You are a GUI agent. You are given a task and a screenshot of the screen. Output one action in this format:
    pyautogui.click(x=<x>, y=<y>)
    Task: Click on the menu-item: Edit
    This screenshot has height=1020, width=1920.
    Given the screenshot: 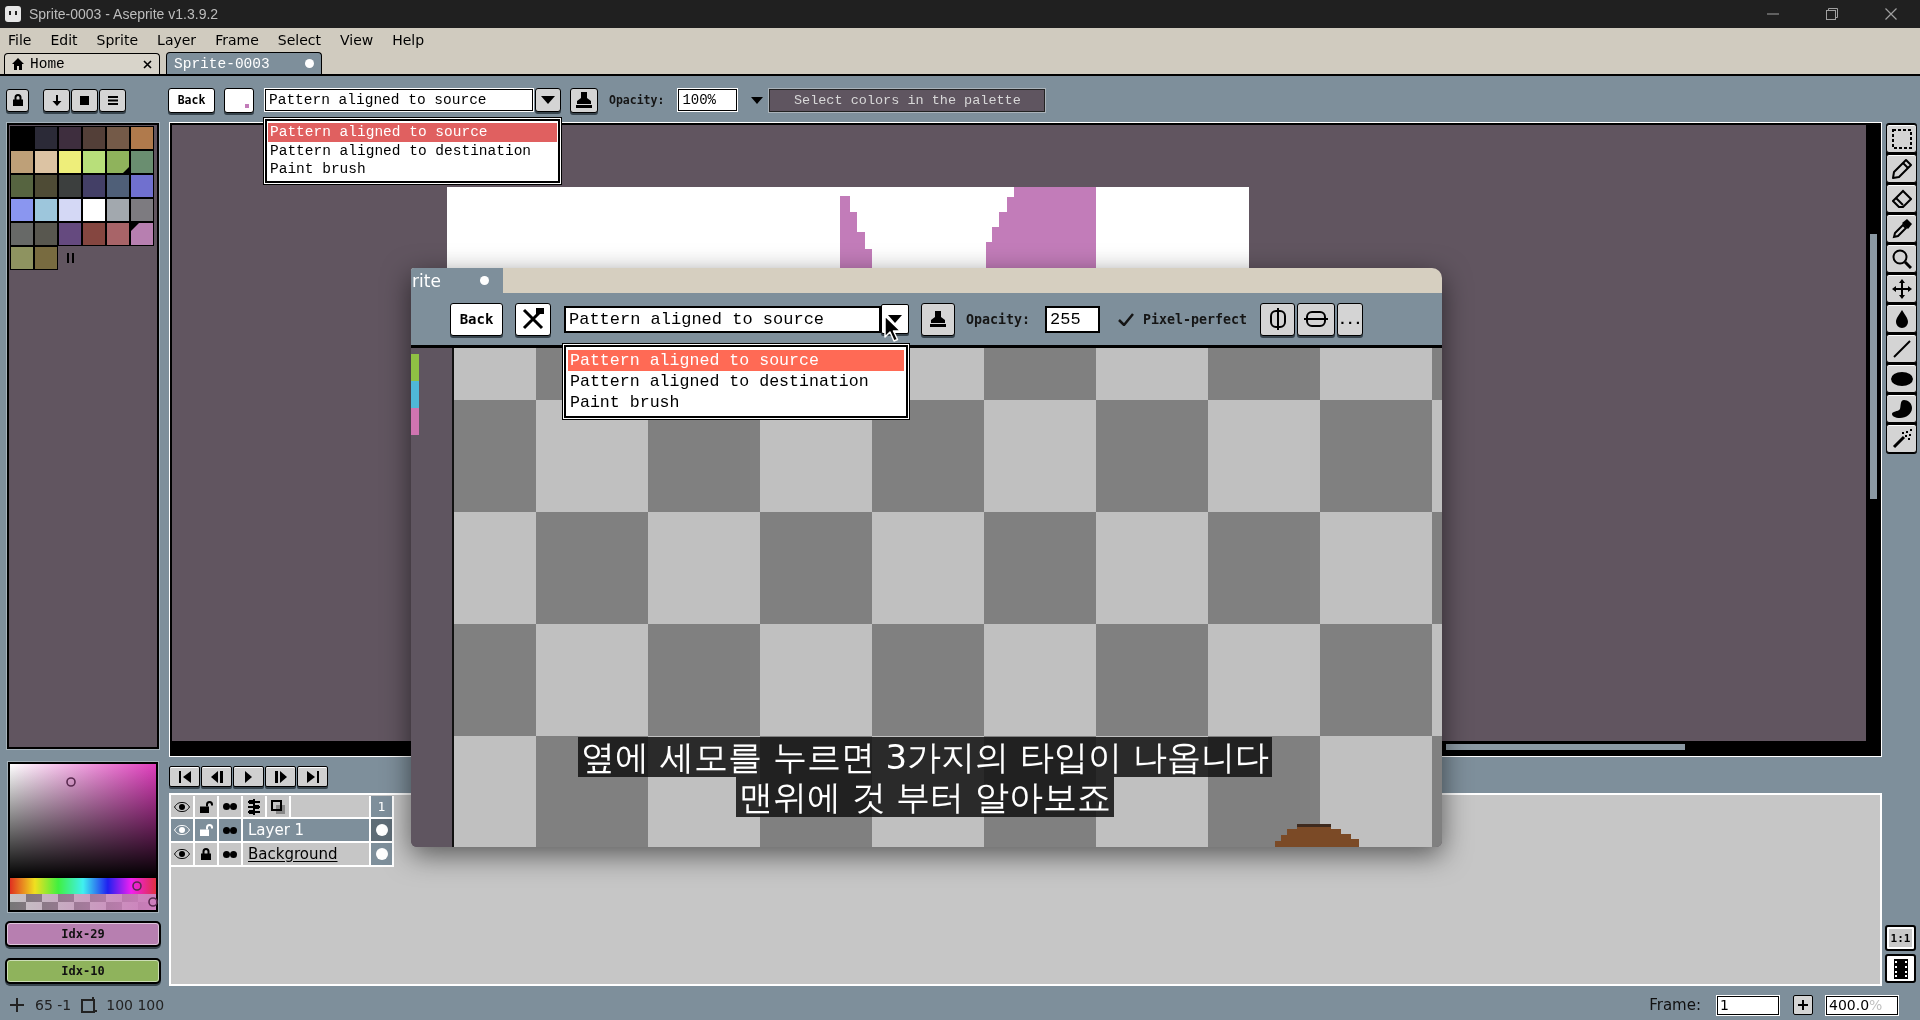 What is the action you would take?
    pyautogui.click(x=64, y=40)
    